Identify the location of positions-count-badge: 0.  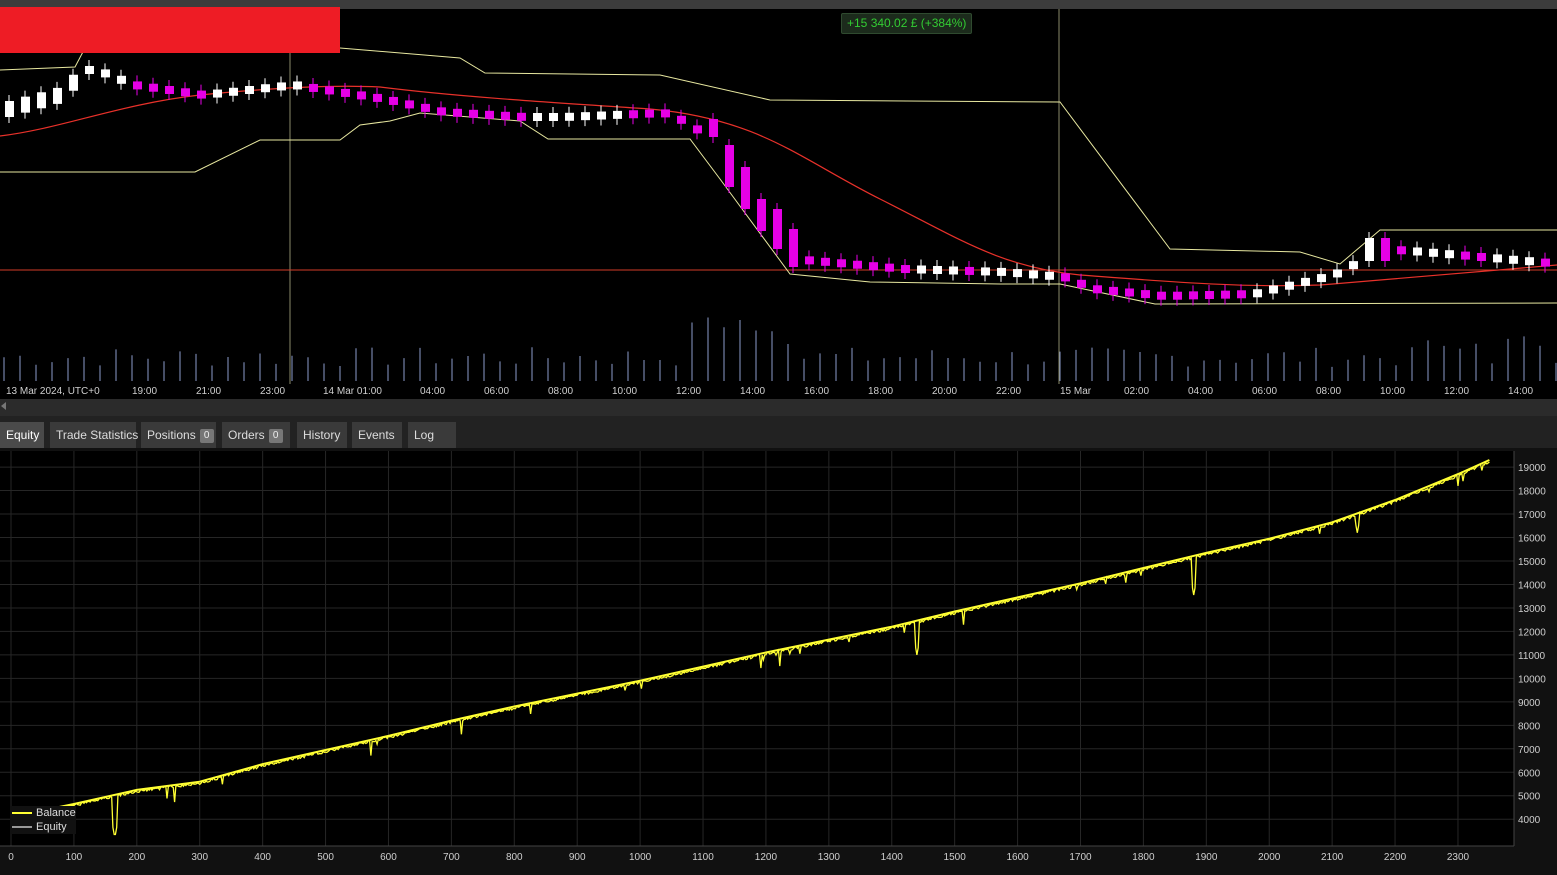
(206, 436).